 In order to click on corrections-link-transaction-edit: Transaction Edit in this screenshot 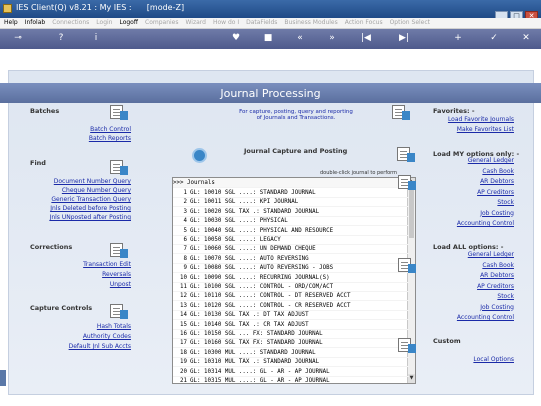, I will do `click(107, 264)`.